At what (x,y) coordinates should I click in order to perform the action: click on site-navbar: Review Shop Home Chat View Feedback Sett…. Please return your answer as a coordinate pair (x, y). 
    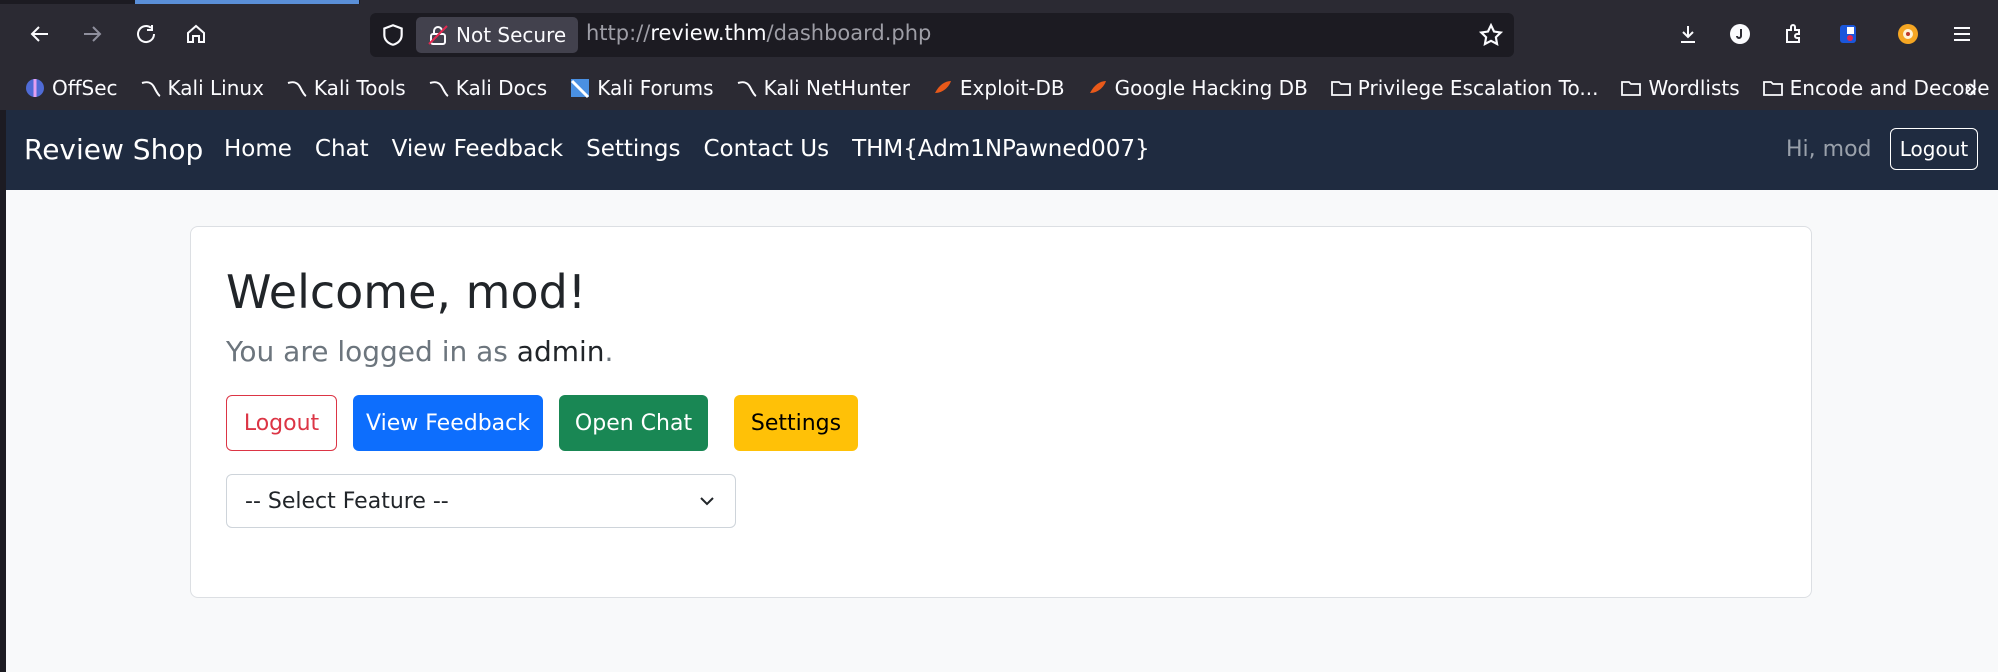
    Looking at the image, I should click on (1002, 150).